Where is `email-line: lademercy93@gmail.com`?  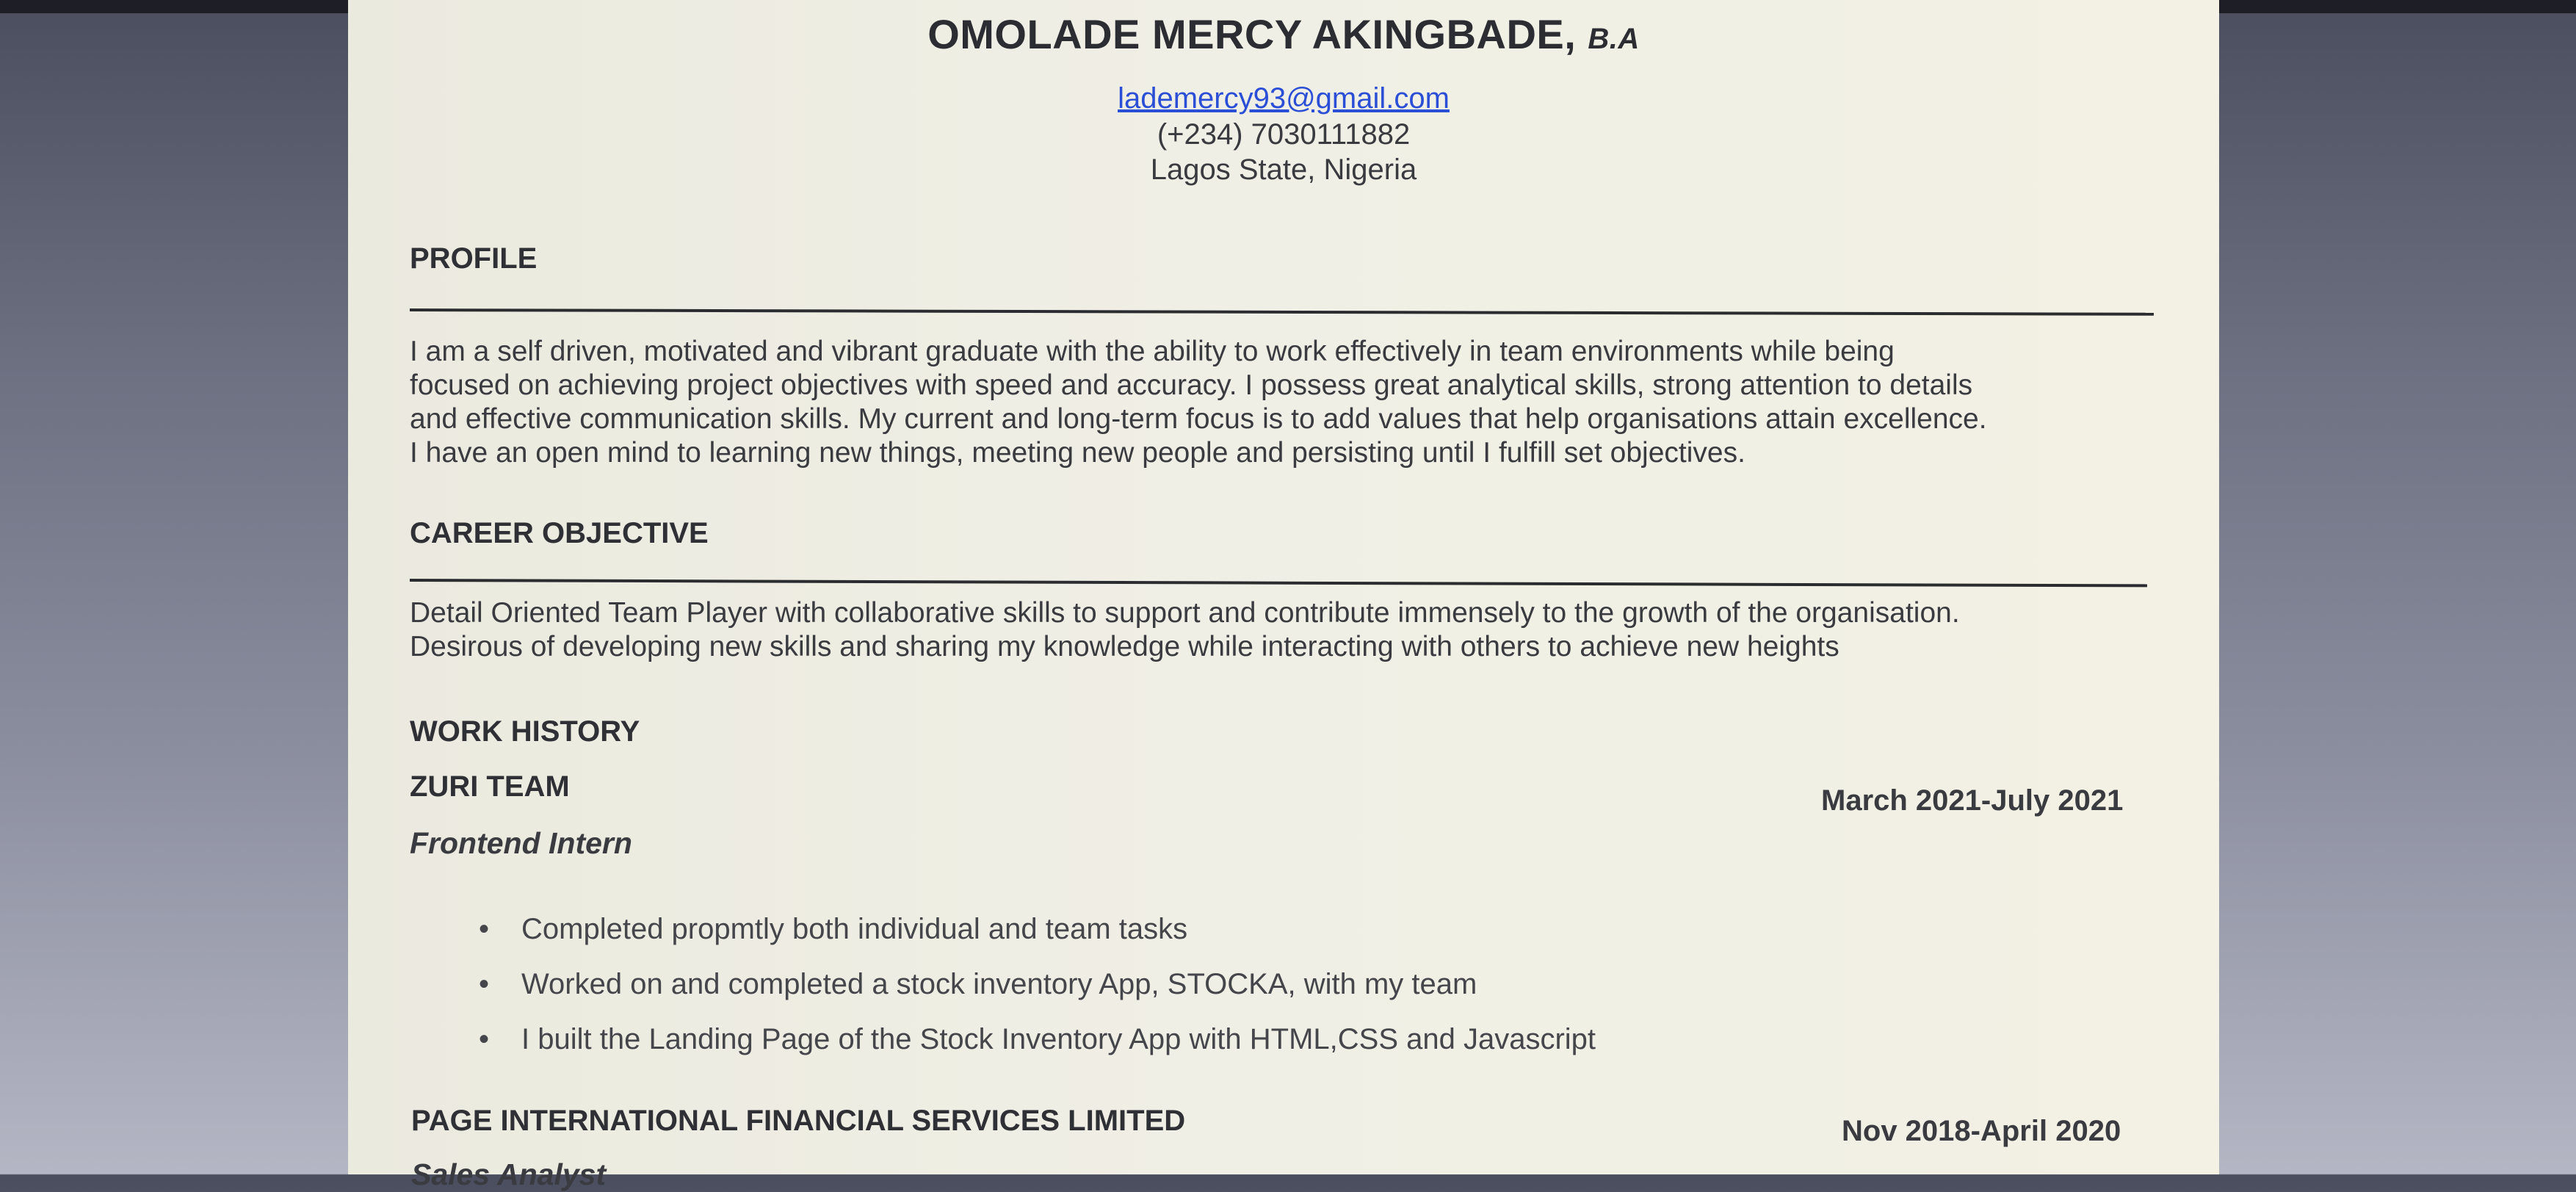
email-line: lademercy93@gmail.com is located at coordinates (1283, 99).